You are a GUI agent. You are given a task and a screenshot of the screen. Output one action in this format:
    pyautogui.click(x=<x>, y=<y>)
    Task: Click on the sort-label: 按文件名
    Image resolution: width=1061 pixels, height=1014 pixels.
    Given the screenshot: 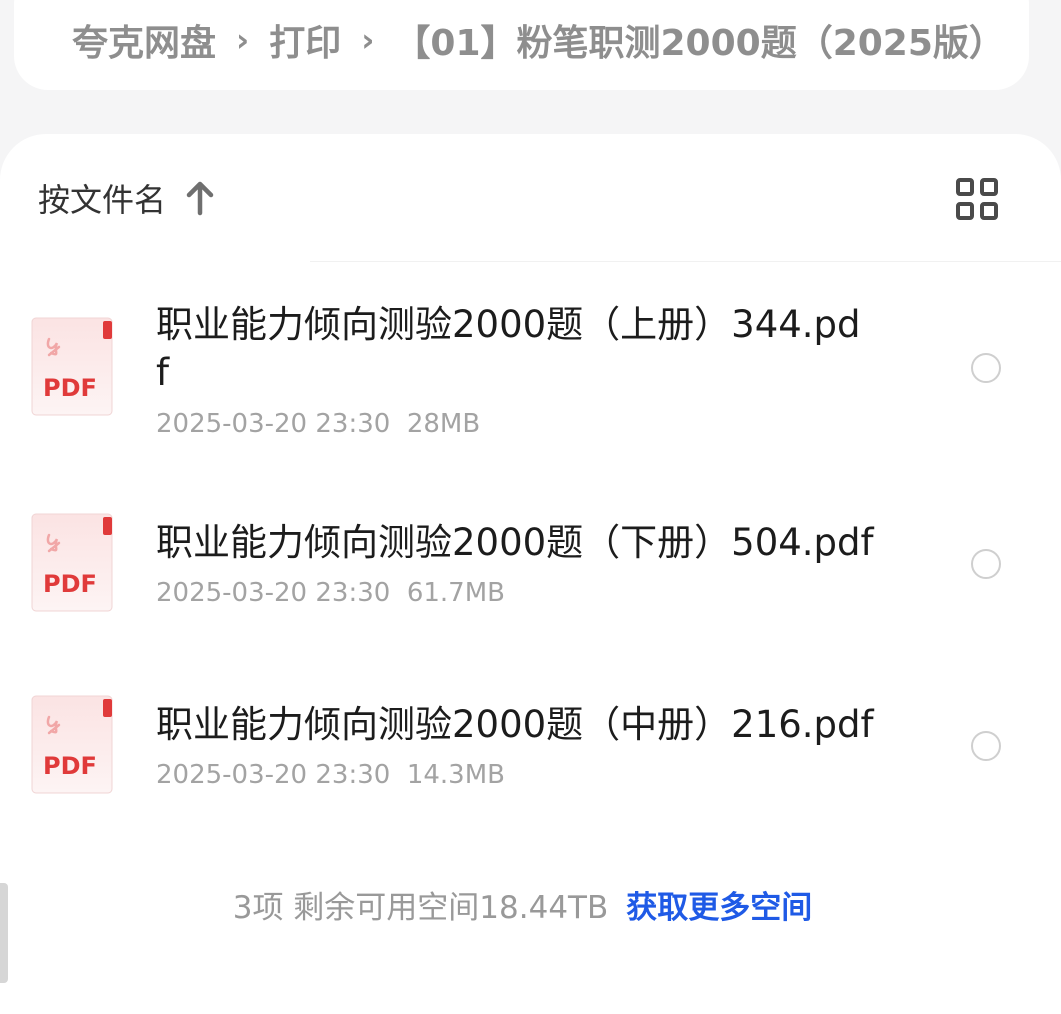 What is the action you would take?
    pyautogui.click(x=102, y=200)
    